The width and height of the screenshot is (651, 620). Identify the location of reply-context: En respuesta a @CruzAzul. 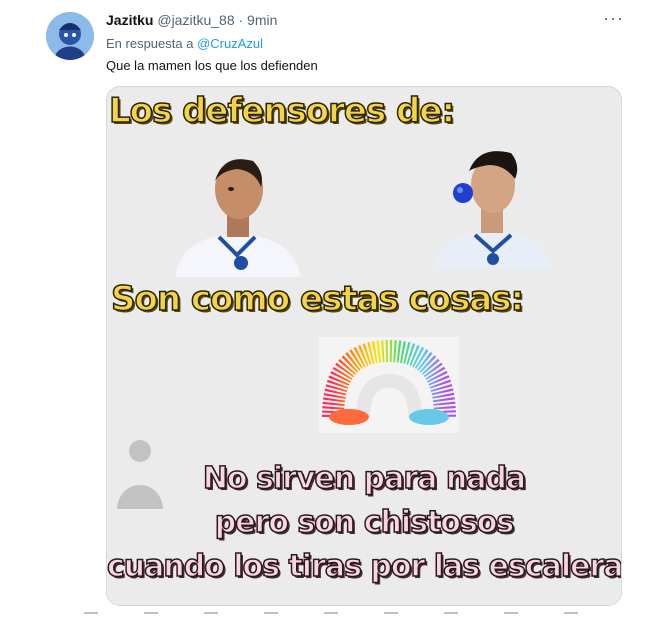
(184, 43).